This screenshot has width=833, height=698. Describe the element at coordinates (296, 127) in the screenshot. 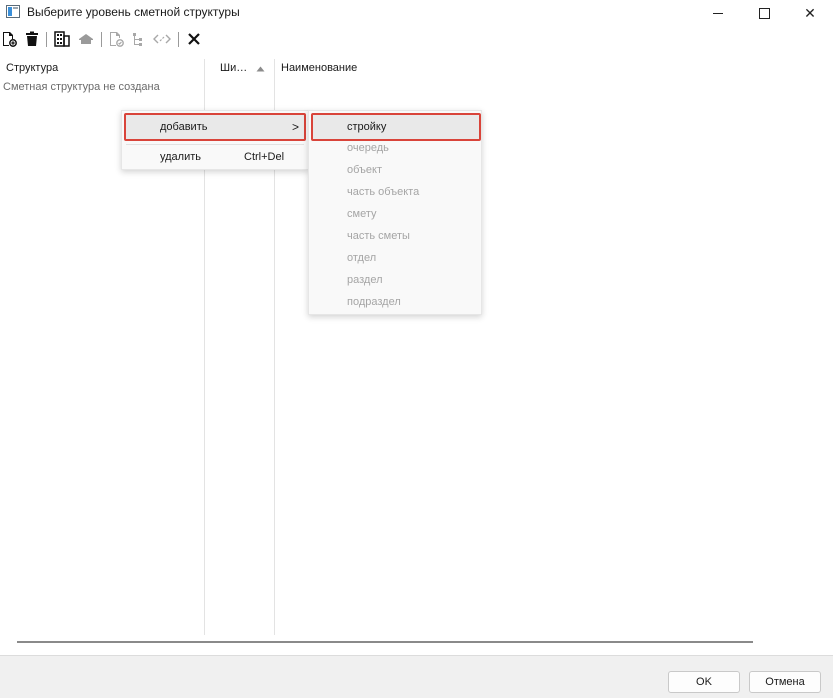

I see `chevron-right-icon: >` at that location.